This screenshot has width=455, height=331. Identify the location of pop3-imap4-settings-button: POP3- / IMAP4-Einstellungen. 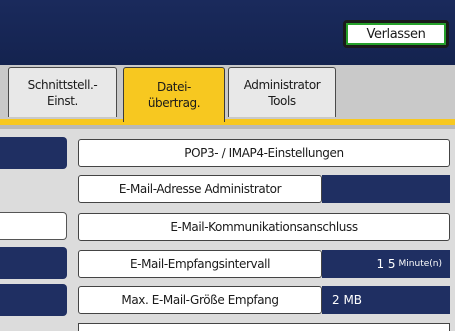
(264, 153).